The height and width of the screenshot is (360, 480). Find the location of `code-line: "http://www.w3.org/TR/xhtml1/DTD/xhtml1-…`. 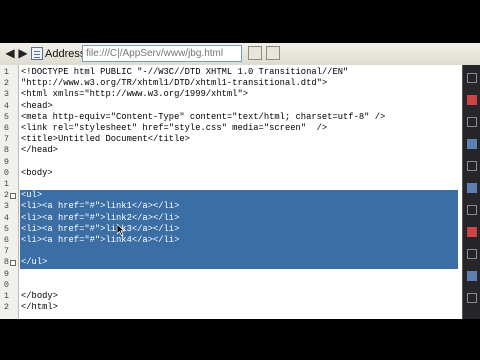

code-line: "http://www.w3.org/TR/xhtml1/DTD/xhtml1-… is located at coordinates (241, 83).